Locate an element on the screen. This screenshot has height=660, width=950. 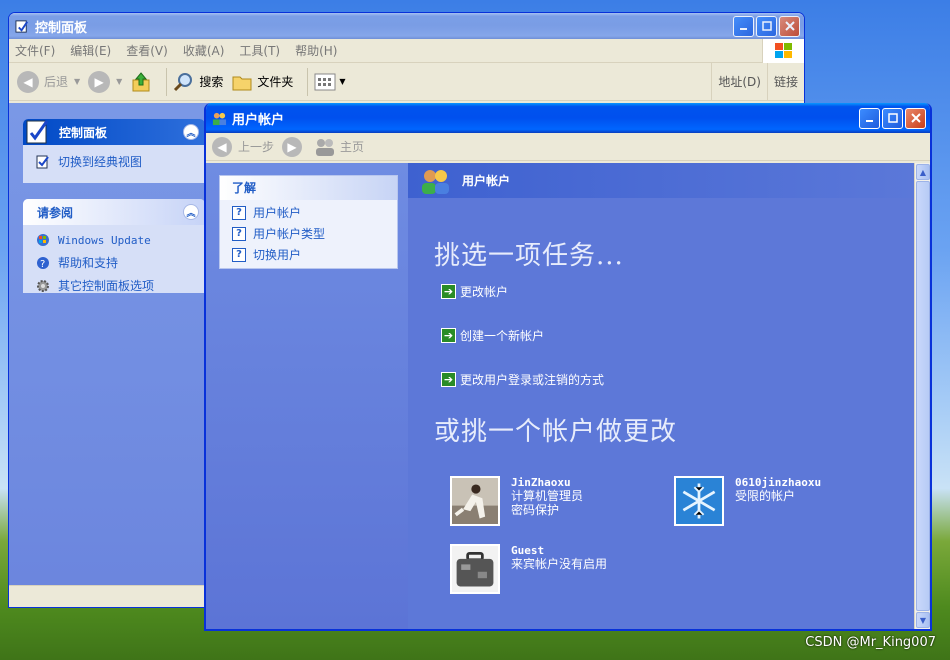
account-type: 计算机管理员 is located at coordinates (547, 496).